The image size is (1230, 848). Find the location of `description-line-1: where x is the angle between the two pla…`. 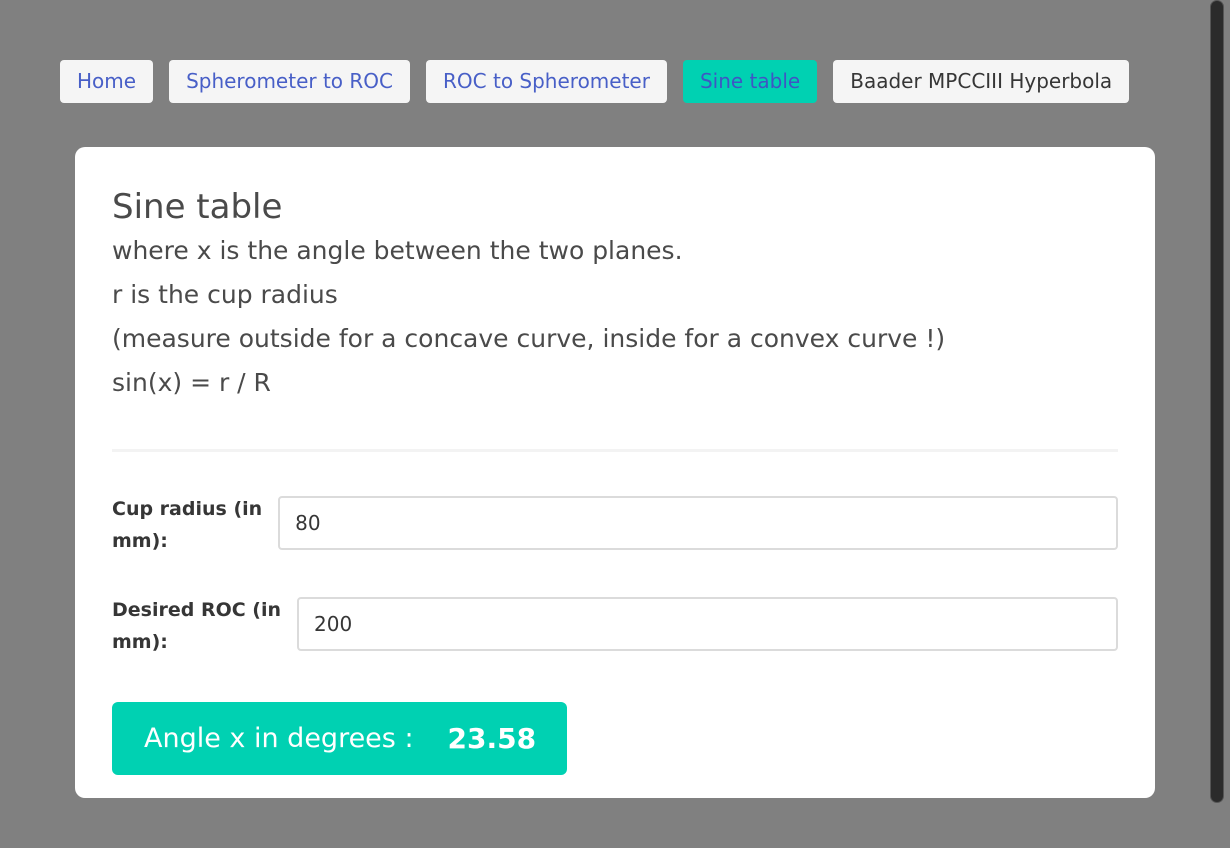

description-line-1: where x is the angle between the two pla… is located at coordinates (397, 250).